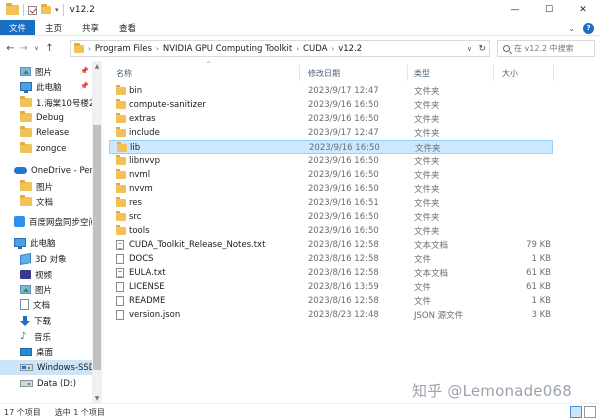  I want to click on nav-item-onedrive-documents: 文档, so click(46, 201).